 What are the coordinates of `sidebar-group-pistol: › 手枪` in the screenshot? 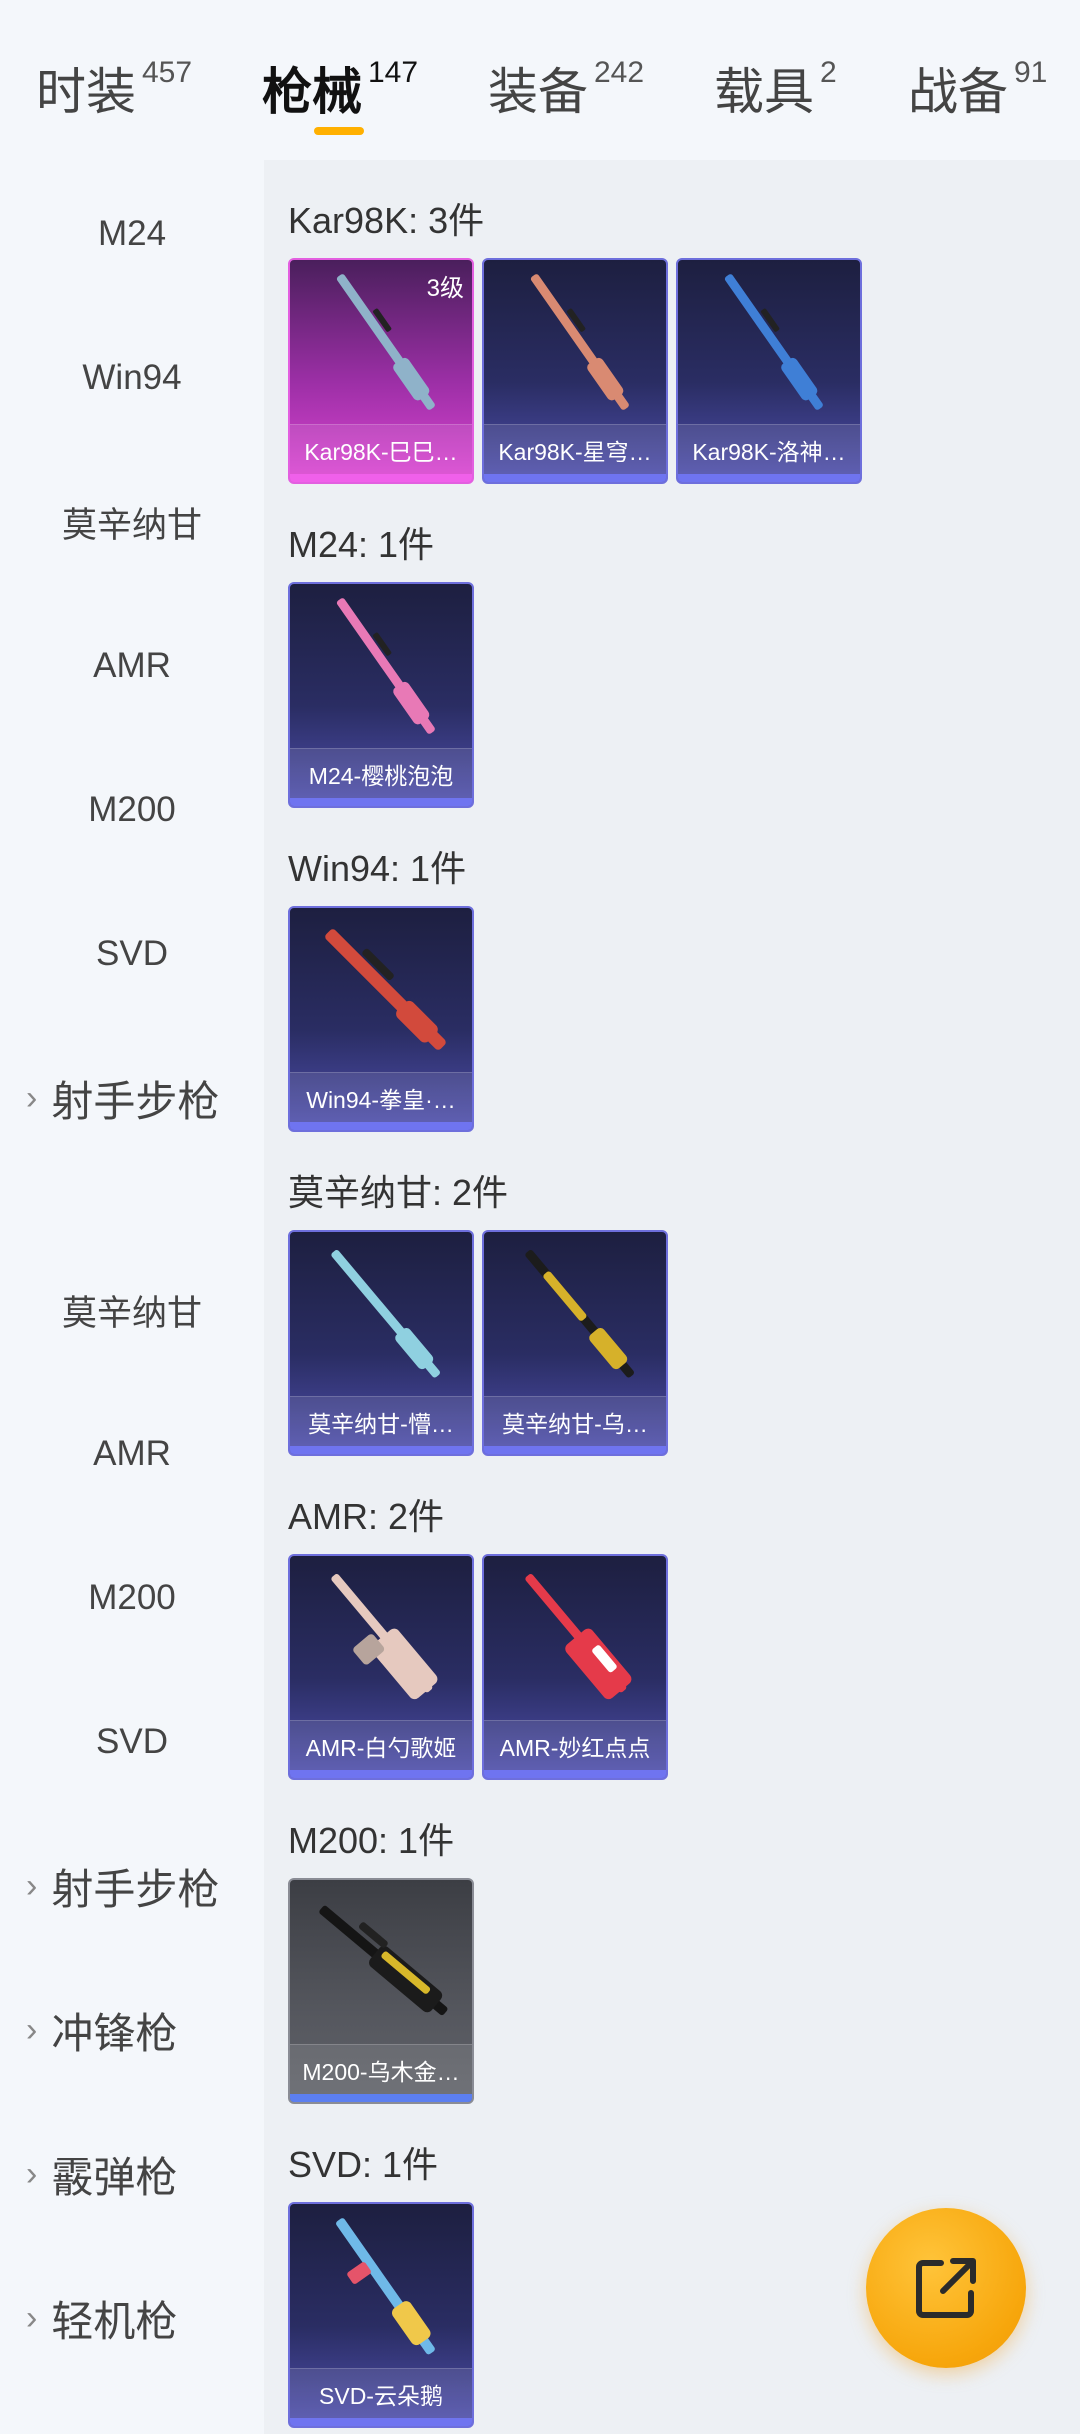 It's located at (132, 2423).